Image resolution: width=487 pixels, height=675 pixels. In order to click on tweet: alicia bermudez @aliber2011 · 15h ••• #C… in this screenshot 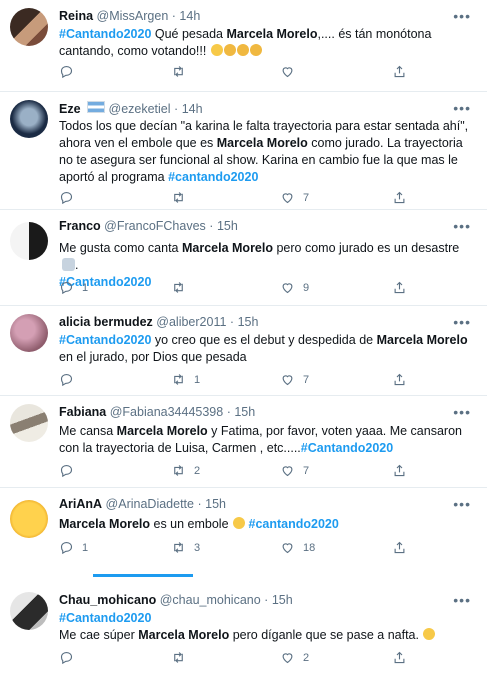, I will do `click(243, 351)`.